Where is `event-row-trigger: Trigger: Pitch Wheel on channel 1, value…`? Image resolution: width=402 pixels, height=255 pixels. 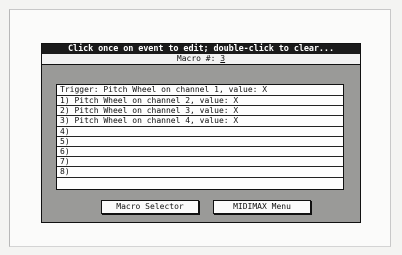 event-row-trigger: Trigger: Pitch Wheel on channel 1, value… is located at coordinates (200, 90).